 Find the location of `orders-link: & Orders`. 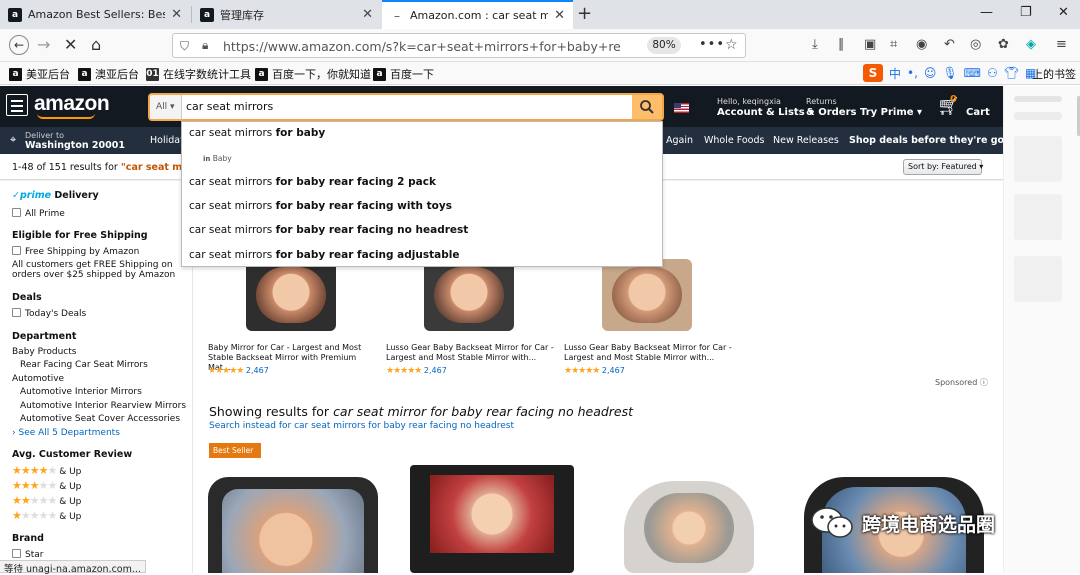

orders-link: & Orders is located at coordinates (831, 112).